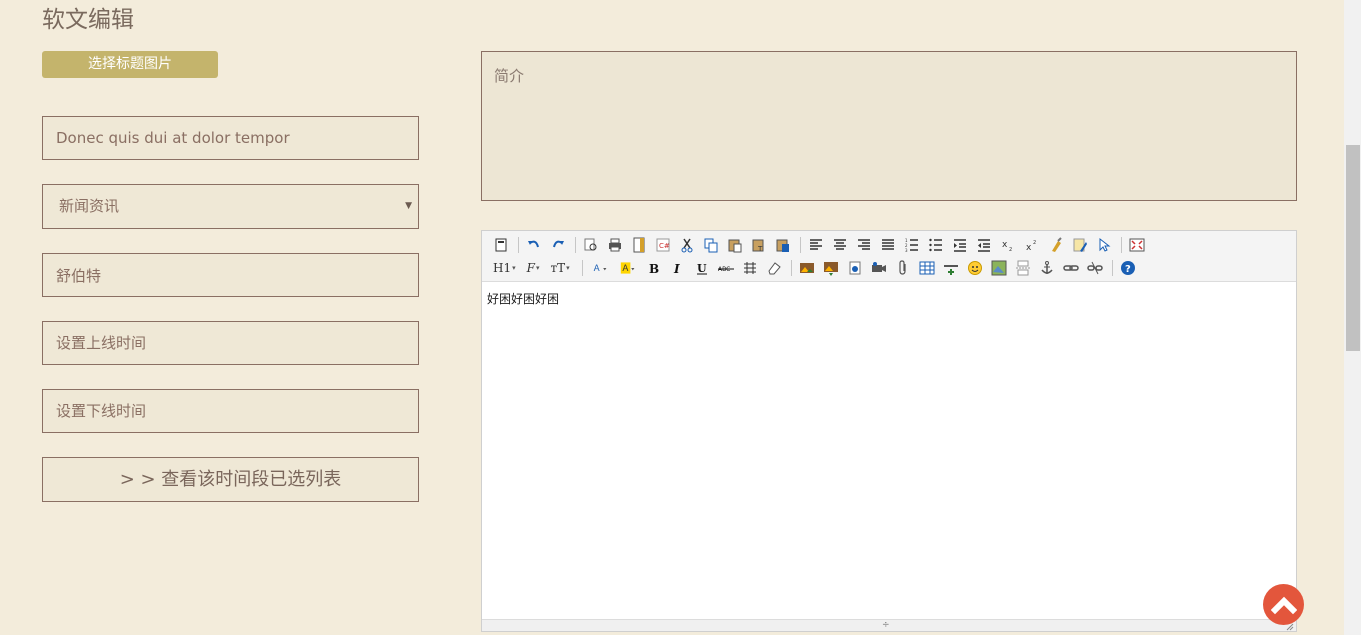 Image resolution: width=1361 pixels, height=635 pixels. I want to click on cut-icon, so click(687, 245).